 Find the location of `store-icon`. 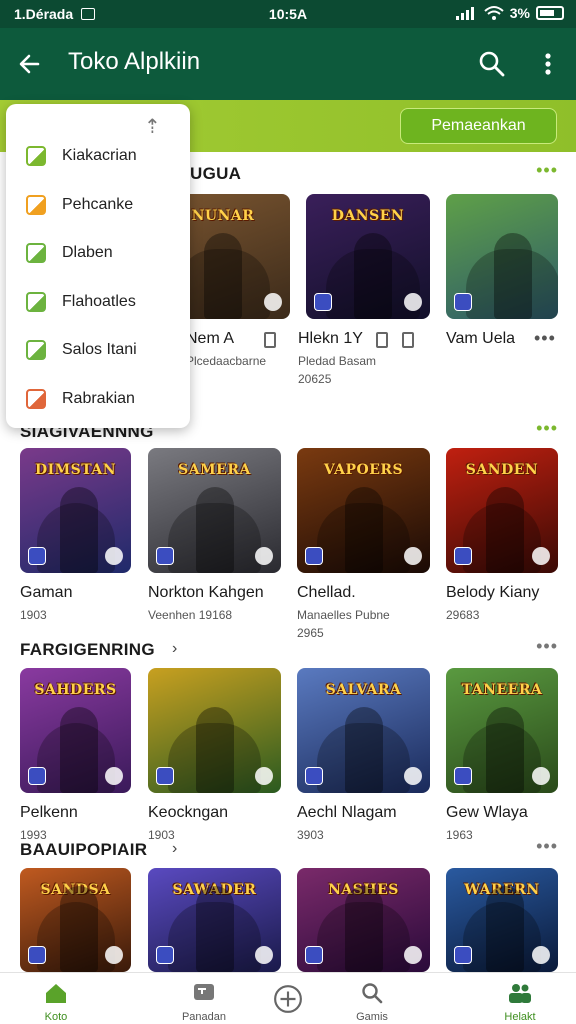

store-icon is located at coordinates (204, 992).